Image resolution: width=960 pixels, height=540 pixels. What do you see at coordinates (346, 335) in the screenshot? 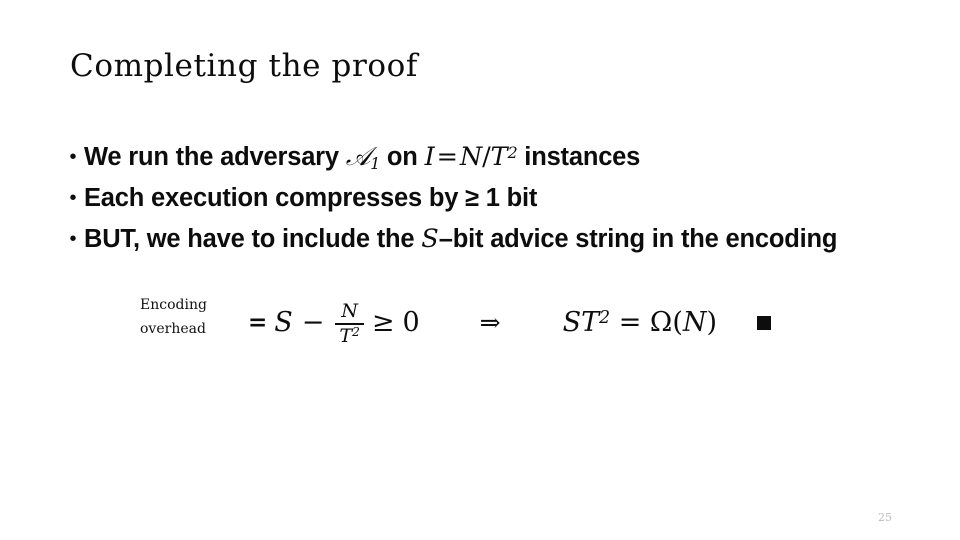
I see `equation-fraction-denominator-base: T` at bounding box center [346, 335].